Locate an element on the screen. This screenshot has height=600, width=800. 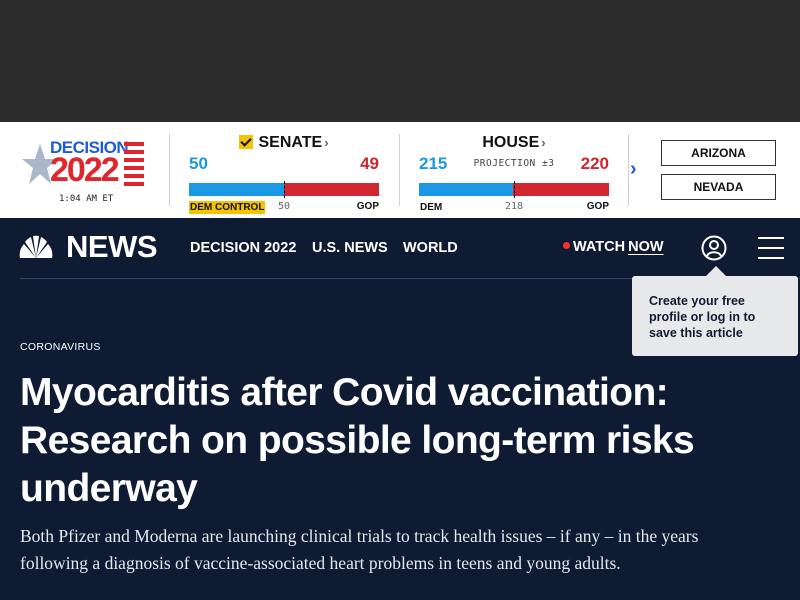
nav-link-world: WORLD is located at coordinates (430, 248).